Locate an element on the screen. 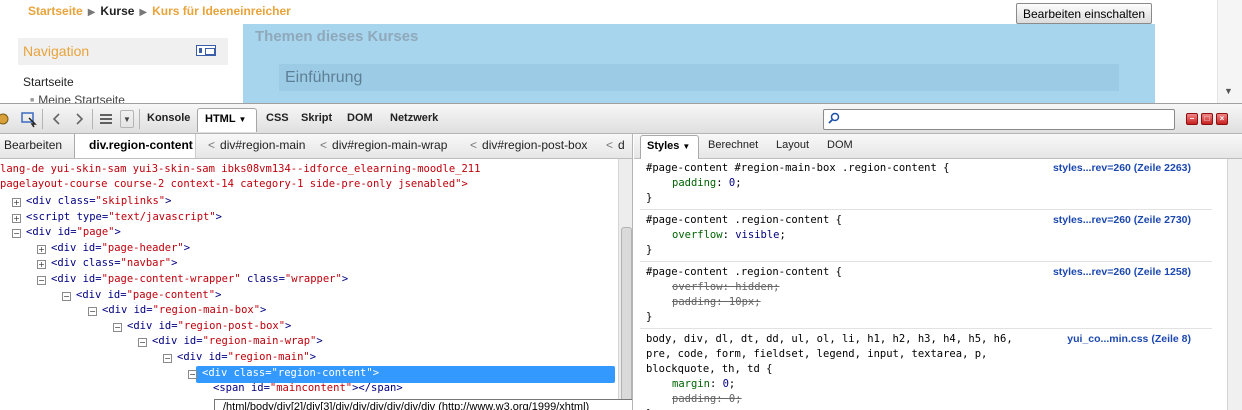 This screenshot has width=1242, height=410. rule-source-link: styles...rev=260 (Zeile 2730) is located at coordinates (1122, 220).